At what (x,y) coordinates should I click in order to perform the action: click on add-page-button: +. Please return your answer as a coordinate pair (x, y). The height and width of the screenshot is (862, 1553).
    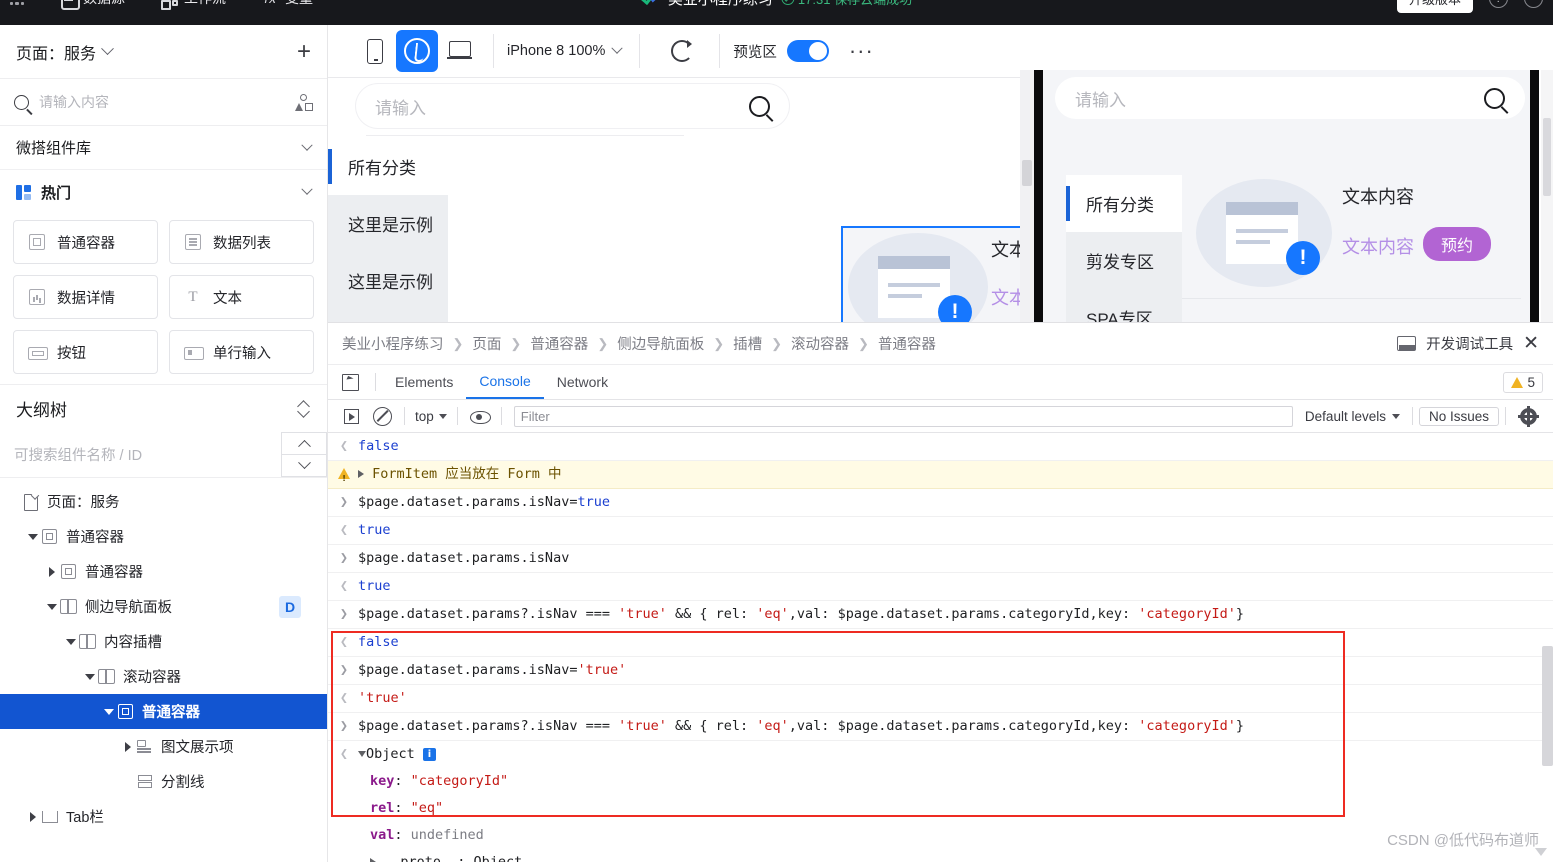
    Looking at the image, I should click on (304, 51).